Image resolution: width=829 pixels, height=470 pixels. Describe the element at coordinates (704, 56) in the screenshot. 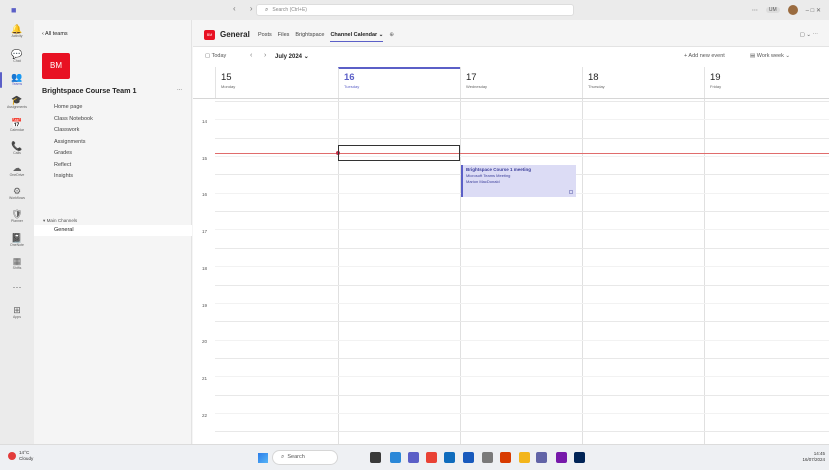

I see `add-event-button: + Add new event` at that location.